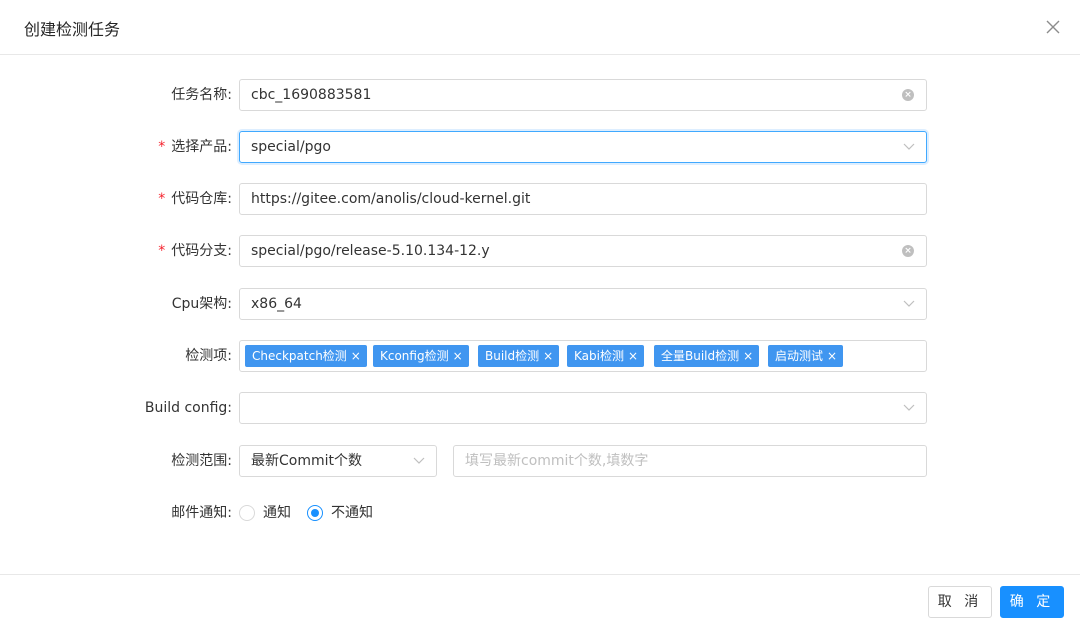  Describe the element at coordinates (315, 513) in the screenshot. I see `radio-no-notify` at that location.